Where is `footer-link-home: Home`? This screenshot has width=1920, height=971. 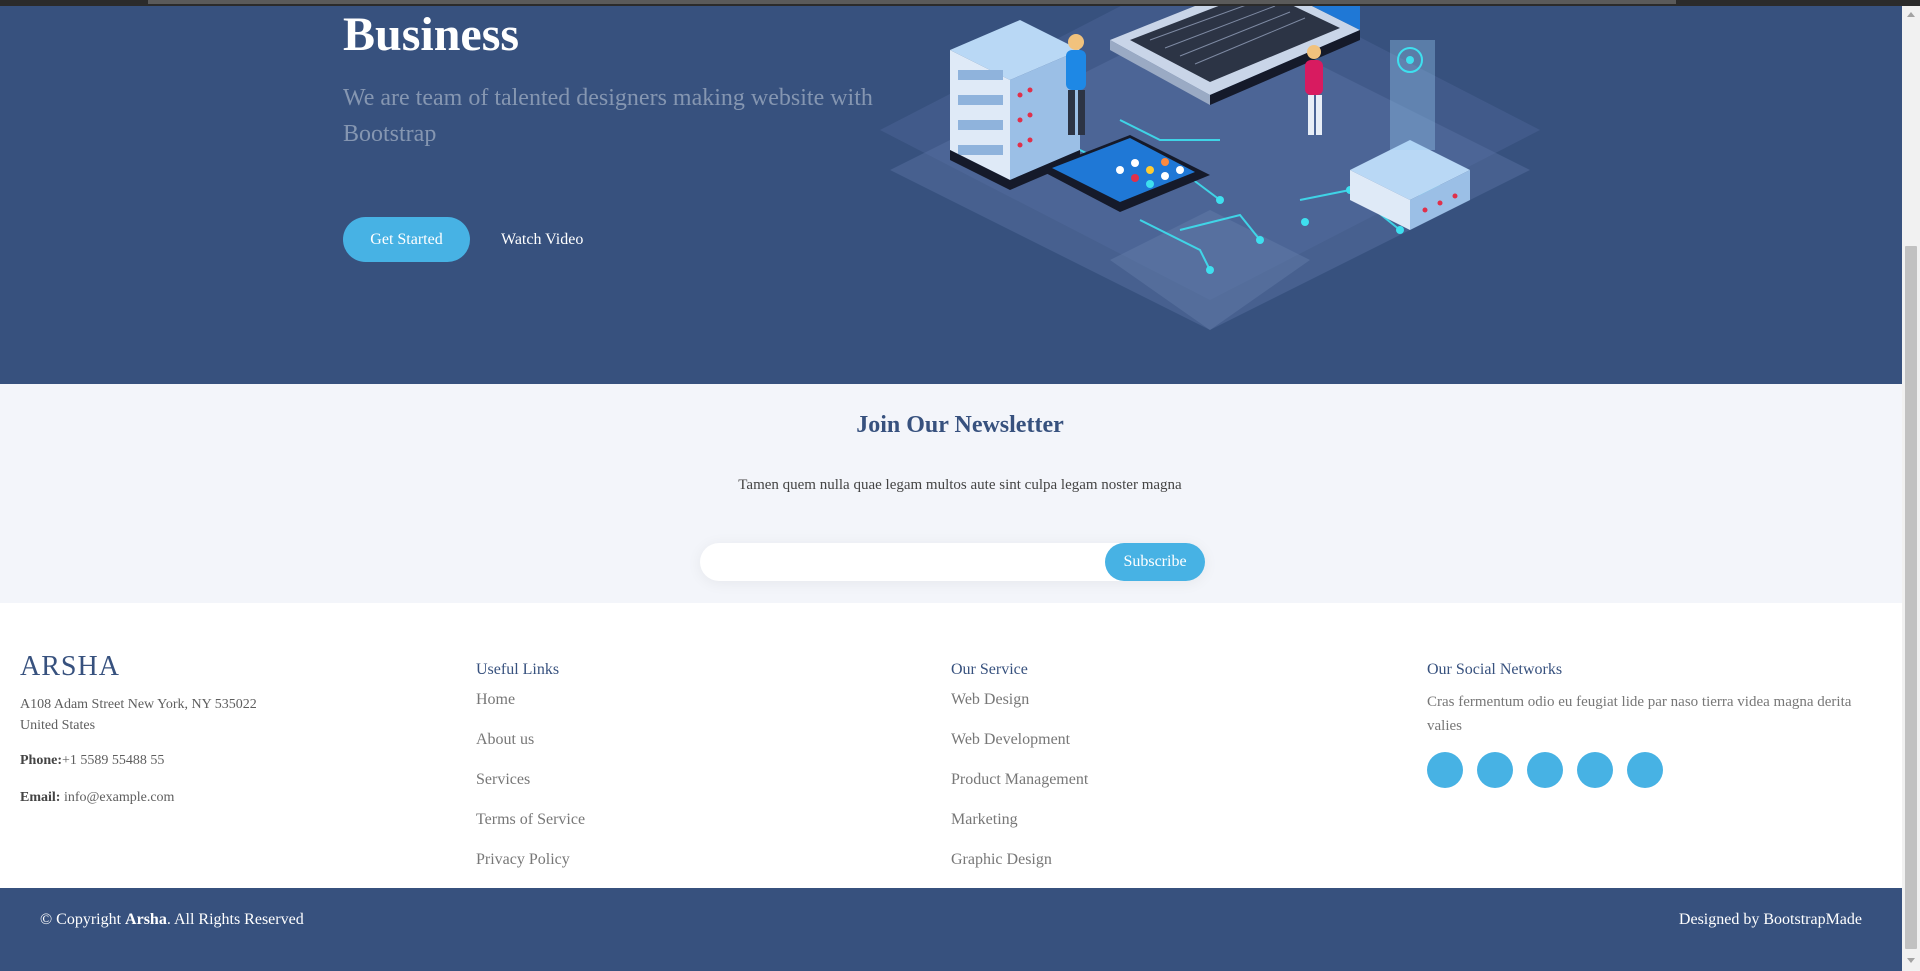 footer-link-home: Home is located at coordinates (530, 710).